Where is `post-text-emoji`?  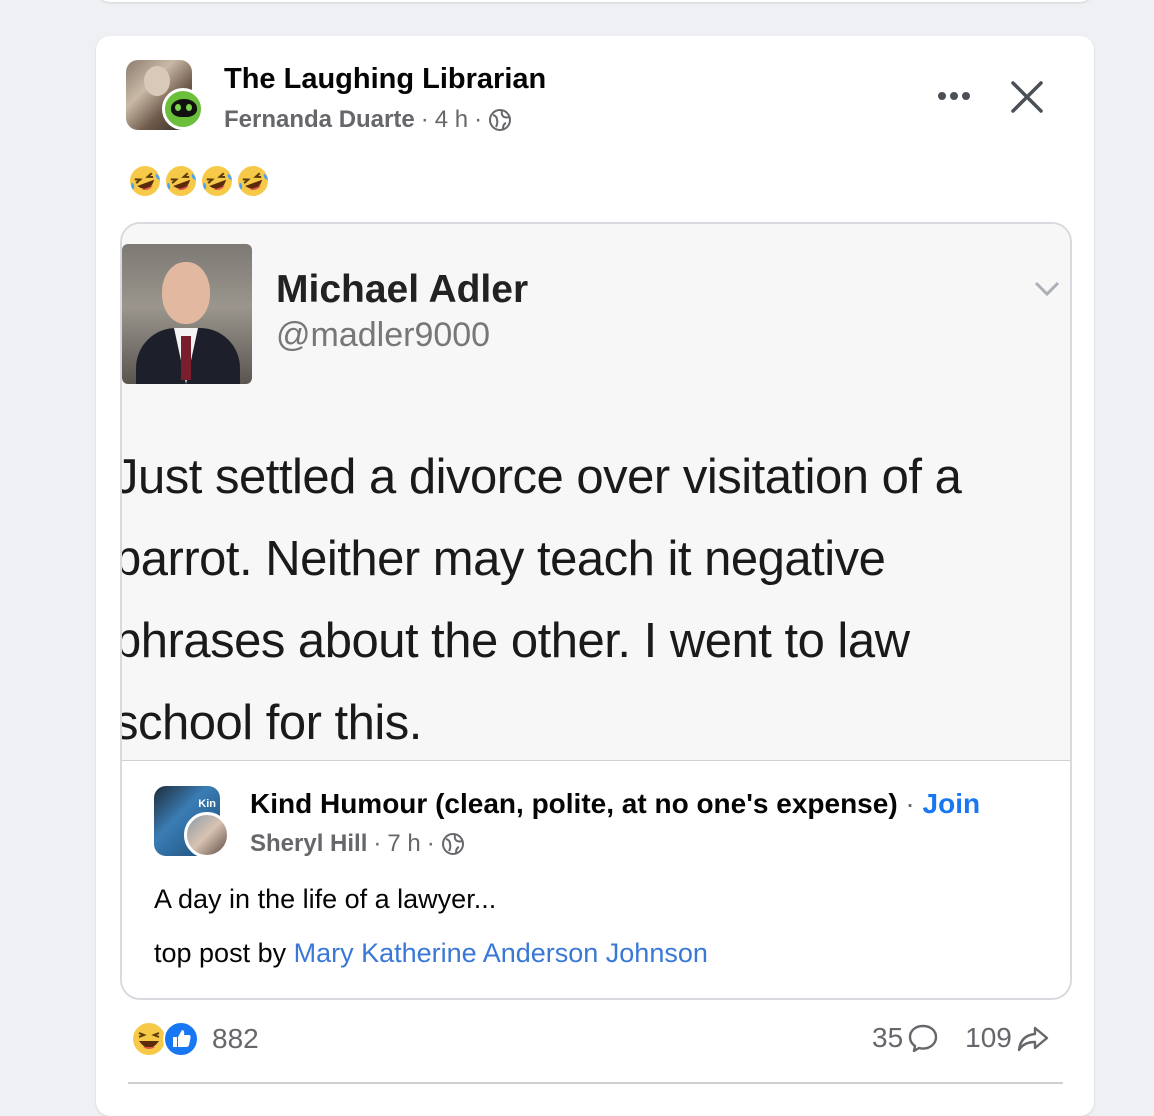 post-text-emoji is located at coordinates (199, 181).